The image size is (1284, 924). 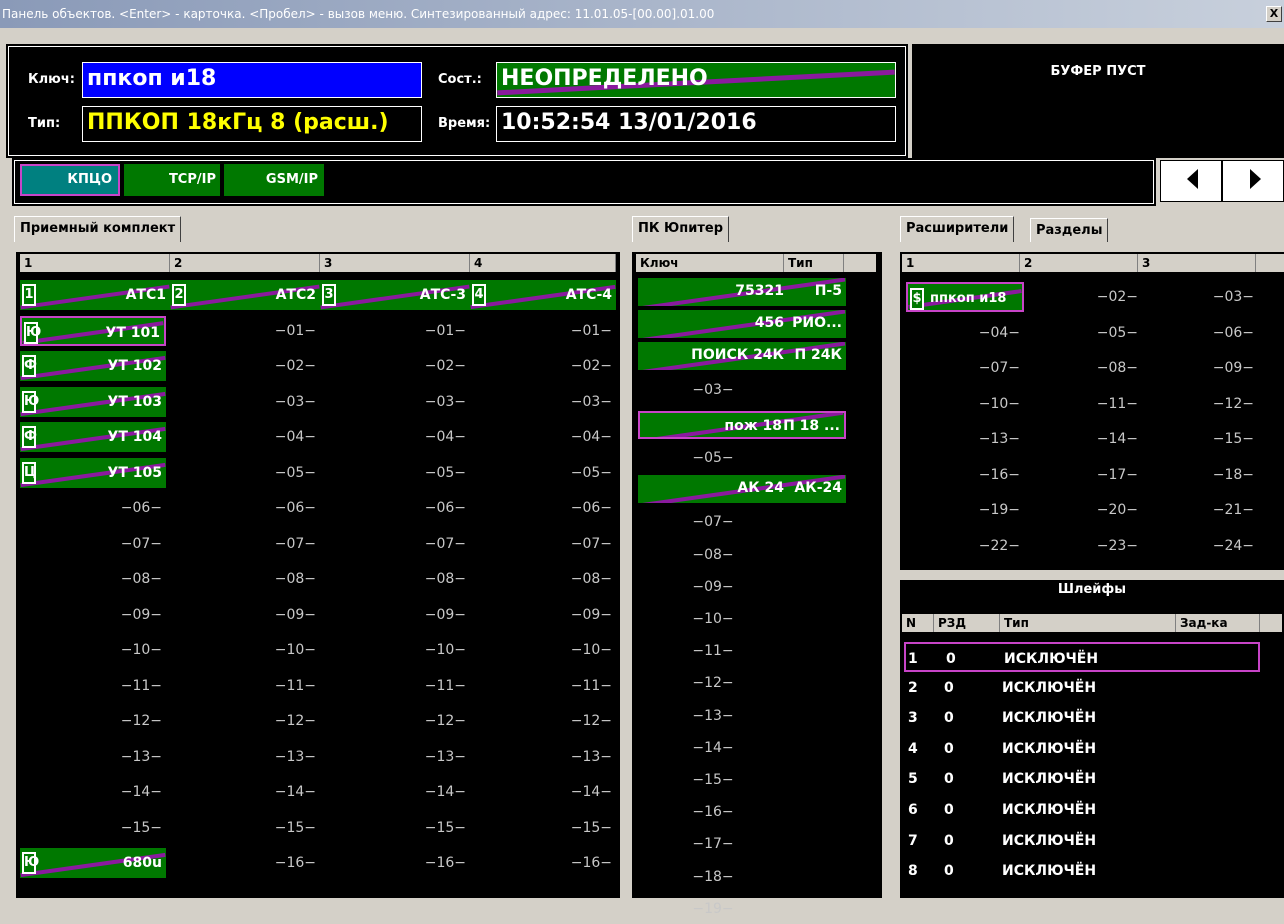 I want to click on empty-slot: −23−, so click(x=1083, y=546).